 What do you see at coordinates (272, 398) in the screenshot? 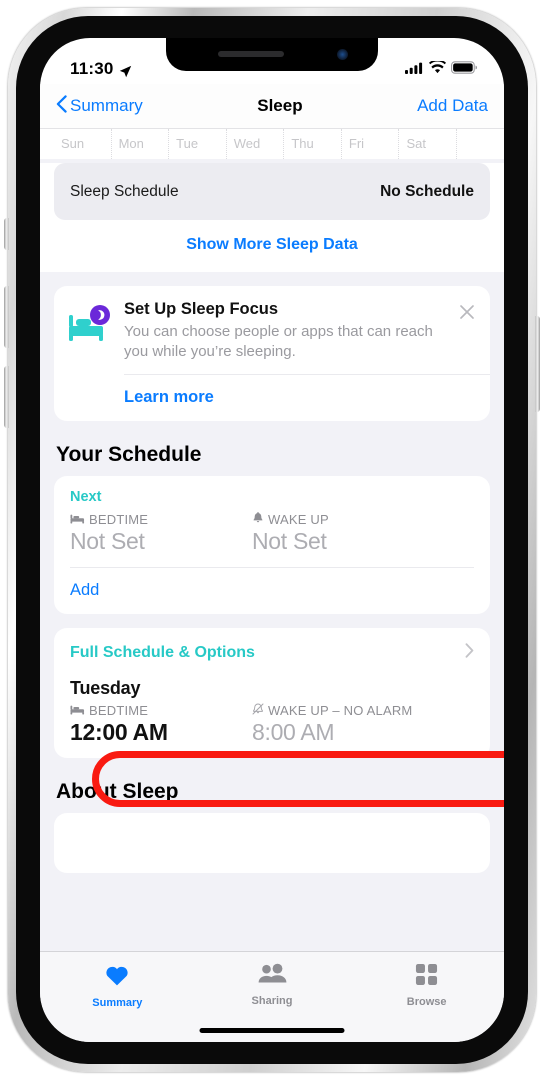
I see `learn-more-button: Learn more` at bounding box center [272, 398].